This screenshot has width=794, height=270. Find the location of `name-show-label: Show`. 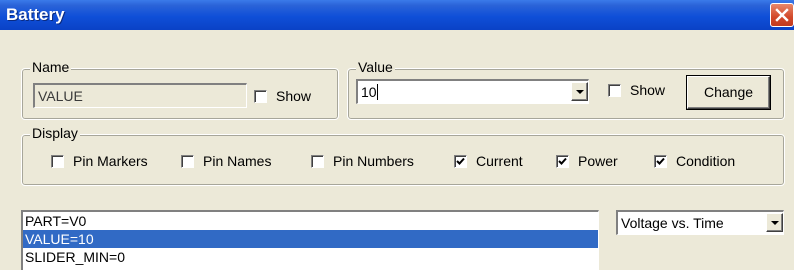

name-show-label: Show is located at coordinates (294, 96).